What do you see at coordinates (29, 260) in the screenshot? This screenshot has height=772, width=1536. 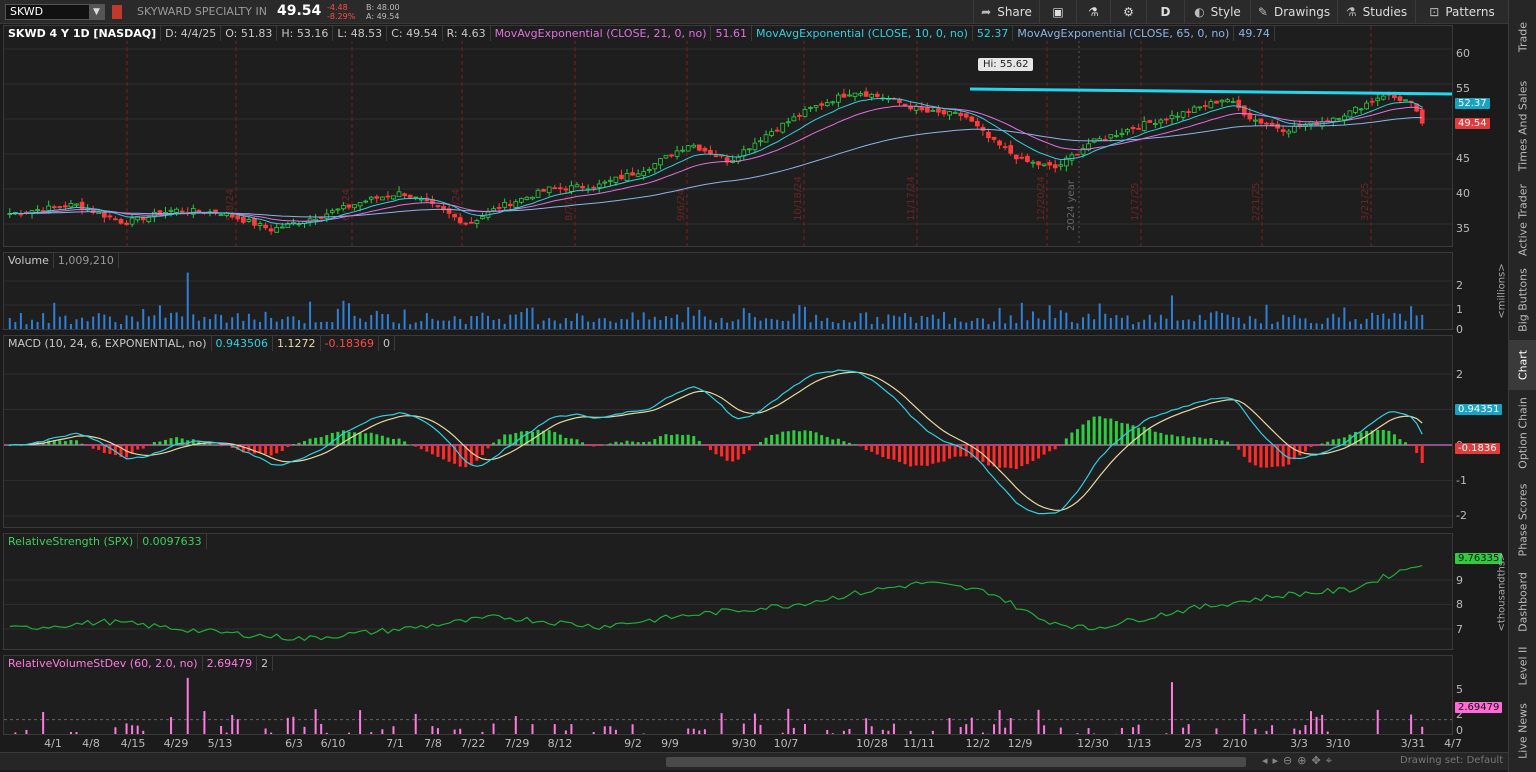 I see `volume-label: Volume` at bounding box center [29, 260].